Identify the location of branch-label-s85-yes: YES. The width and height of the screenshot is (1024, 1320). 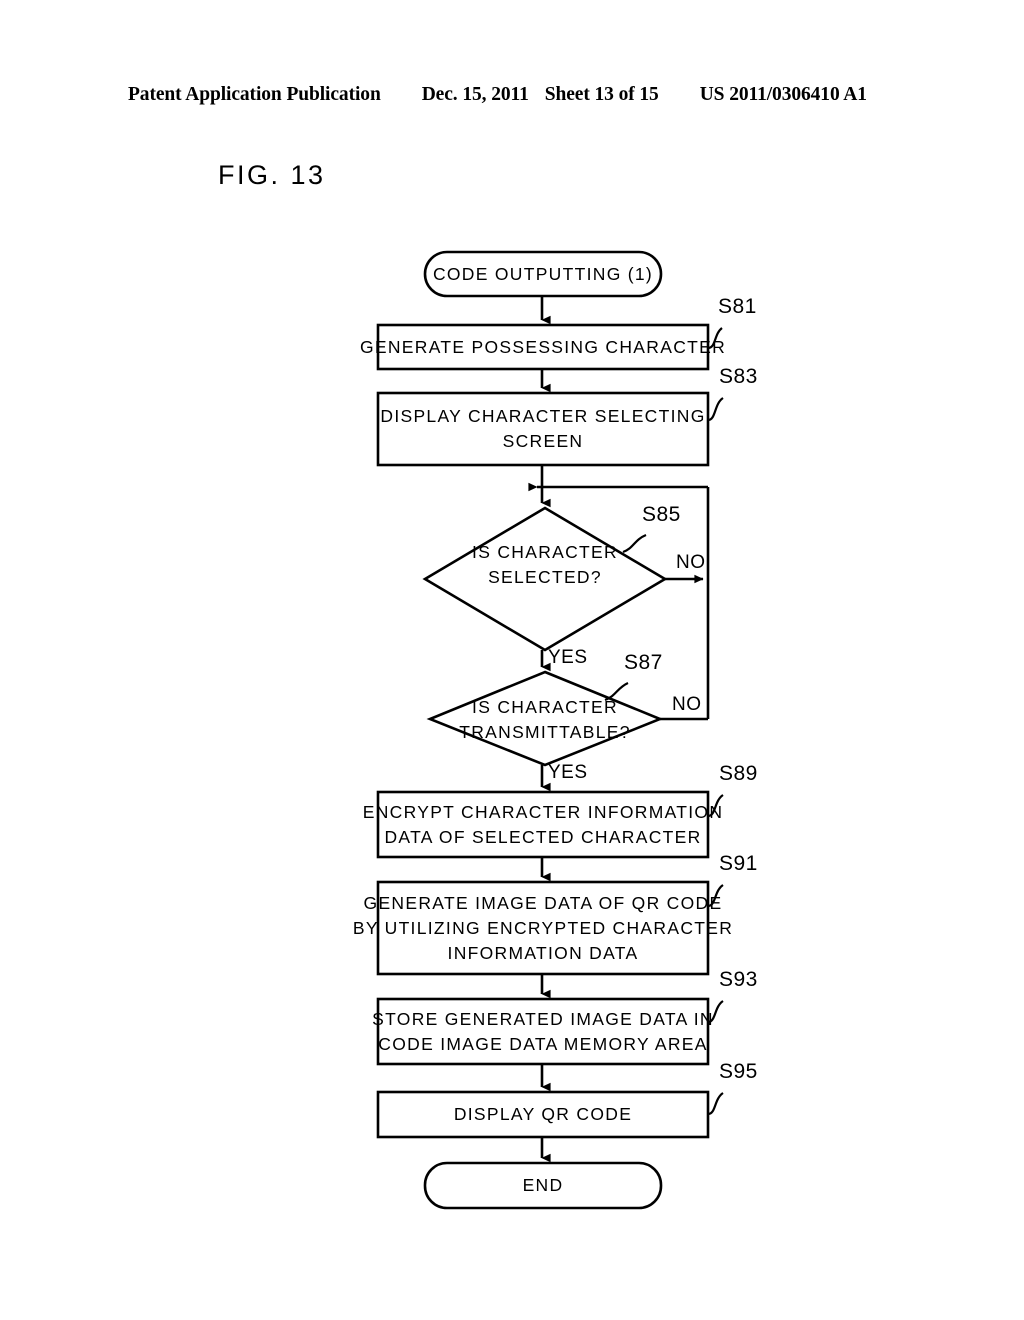
(568, 657).